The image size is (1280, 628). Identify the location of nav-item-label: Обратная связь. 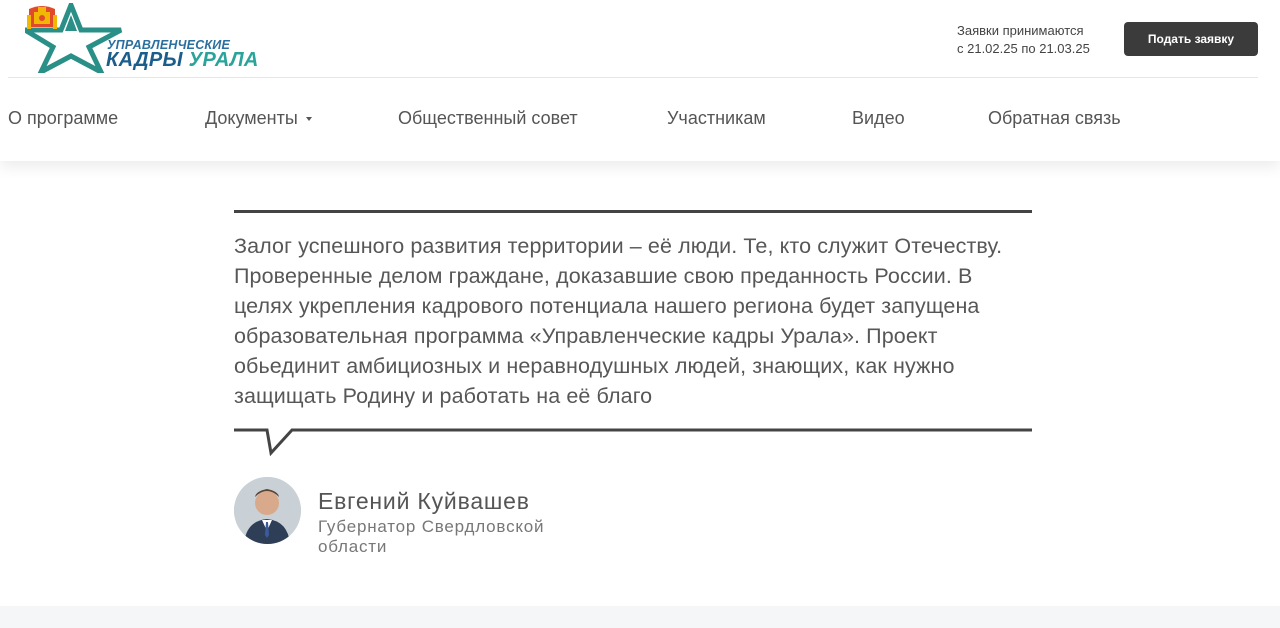
(1054, 118).